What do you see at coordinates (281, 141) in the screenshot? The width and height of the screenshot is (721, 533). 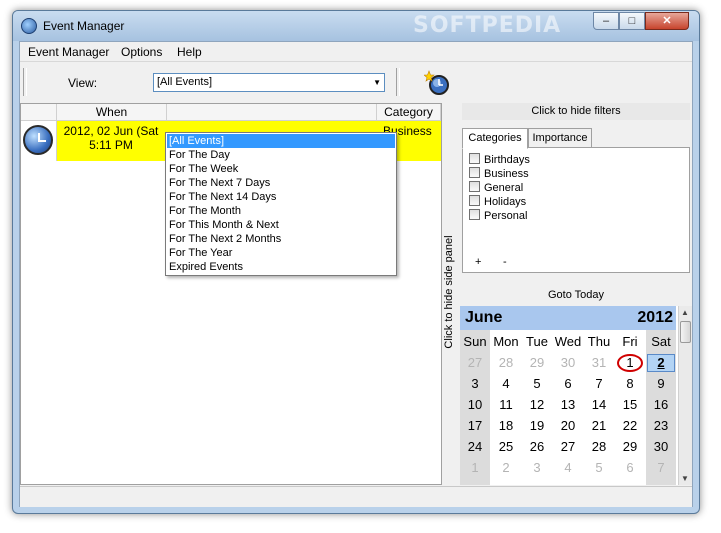 I see `view-option: [All Events]` at bounding box center [281, 141].